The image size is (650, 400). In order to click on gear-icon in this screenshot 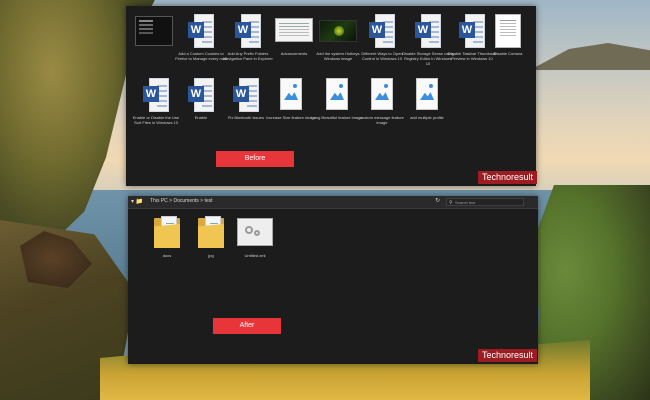, I will do `click(255, 233)`.